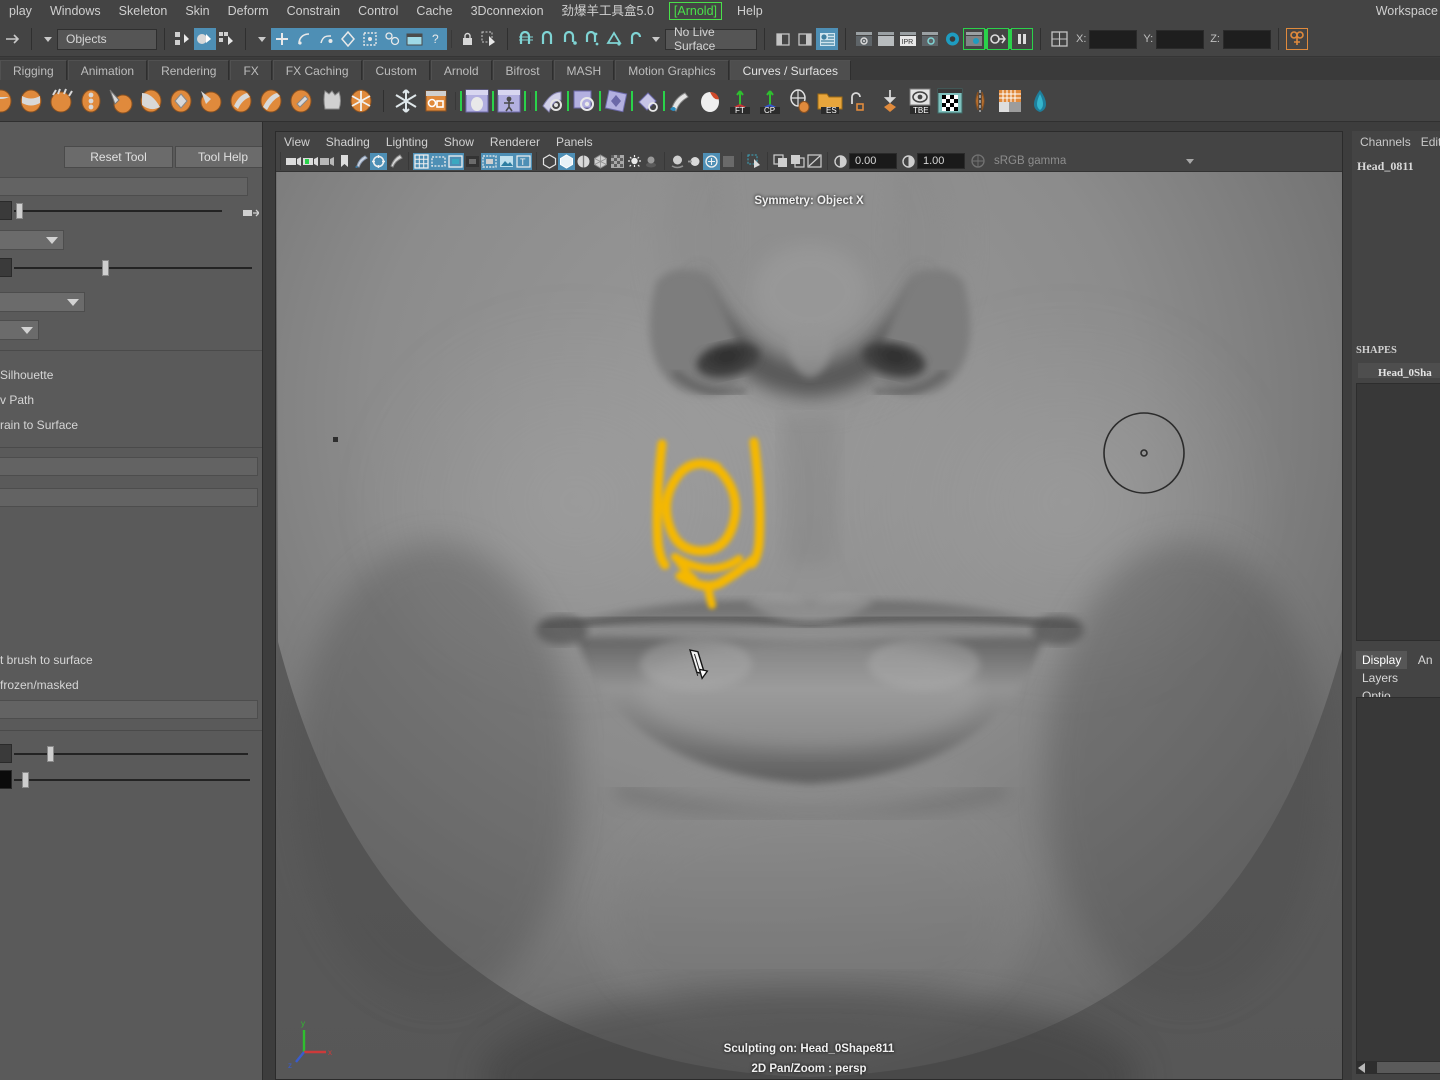 The width and height of the screenshot is (1440, 1080). Describe the element at coordinates (860, 101) in the screenshot. I see `unlock-attribute-icon` at that location.